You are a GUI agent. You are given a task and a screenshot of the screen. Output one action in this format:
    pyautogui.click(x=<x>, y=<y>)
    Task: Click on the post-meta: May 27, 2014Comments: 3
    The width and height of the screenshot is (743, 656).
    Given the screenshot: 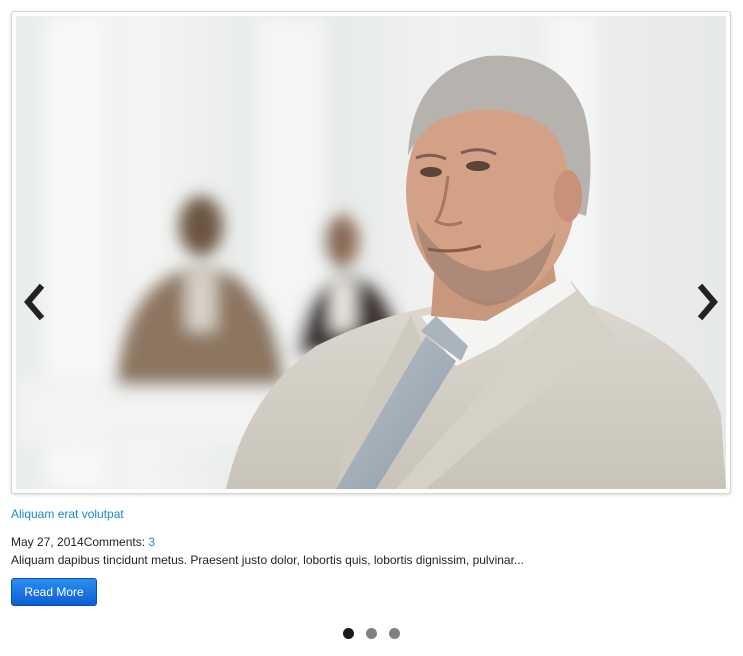 What is the action you would take?
    pyautogui.click(x=83, y=542)
    